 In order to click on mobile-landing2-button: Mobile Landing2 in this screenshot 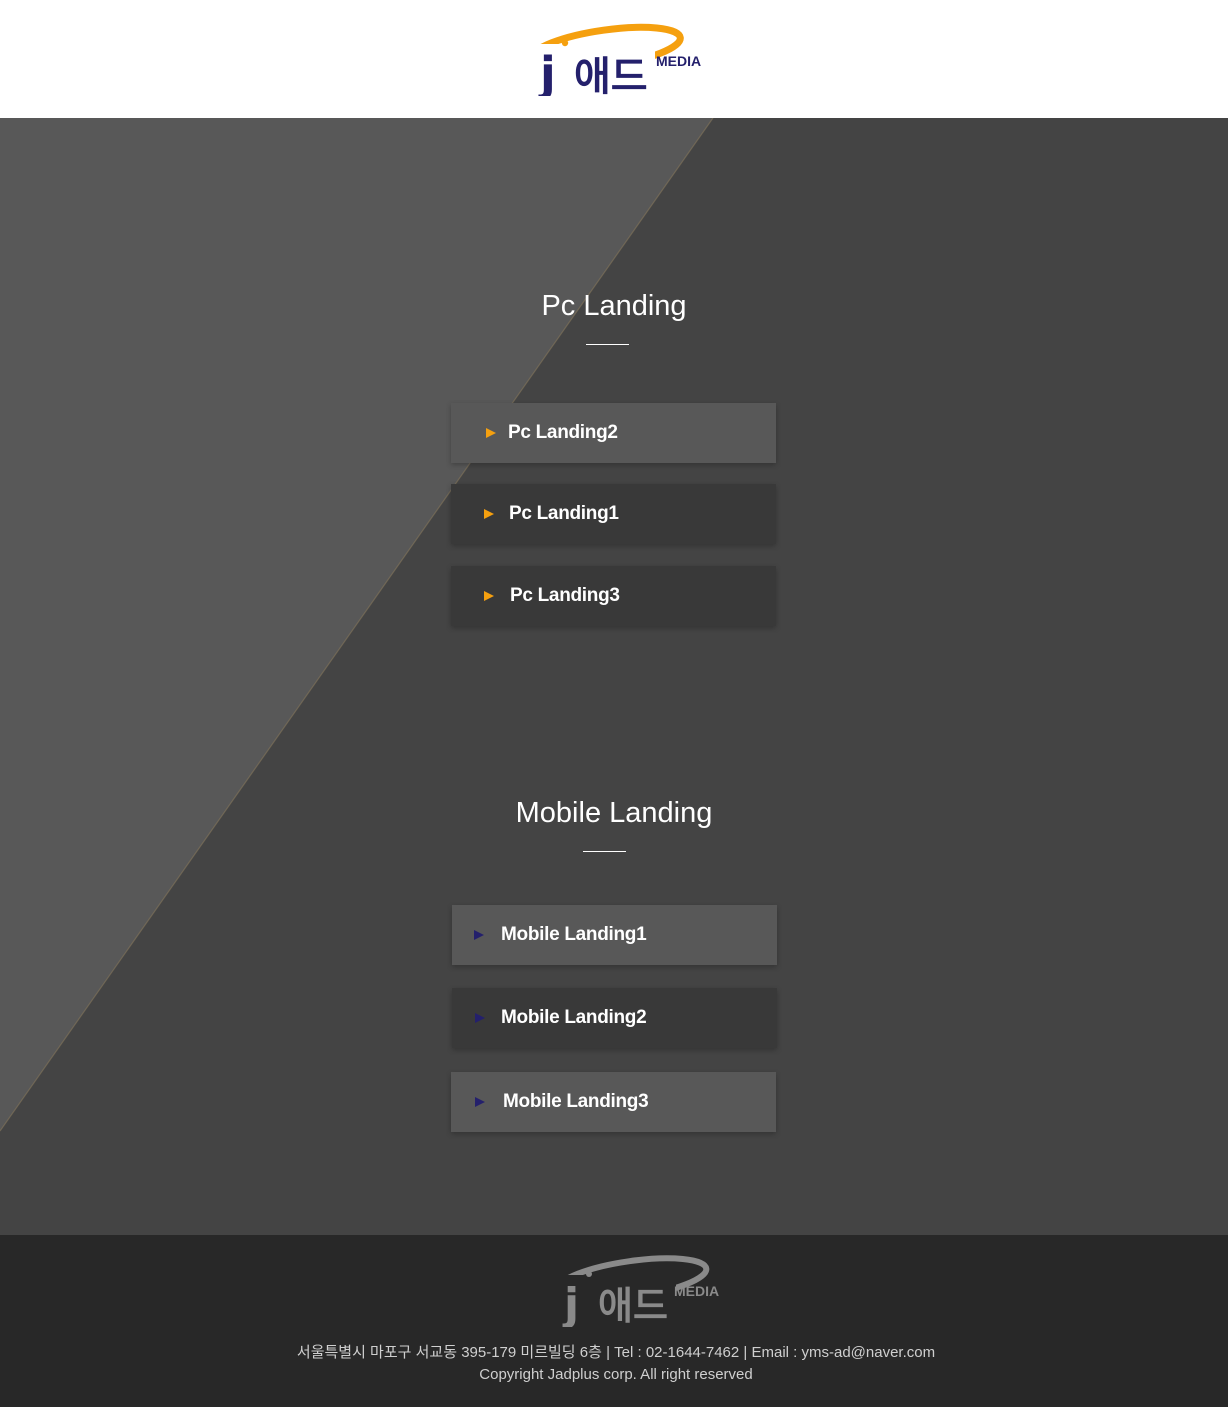, I will do `click(614, 1018)`.